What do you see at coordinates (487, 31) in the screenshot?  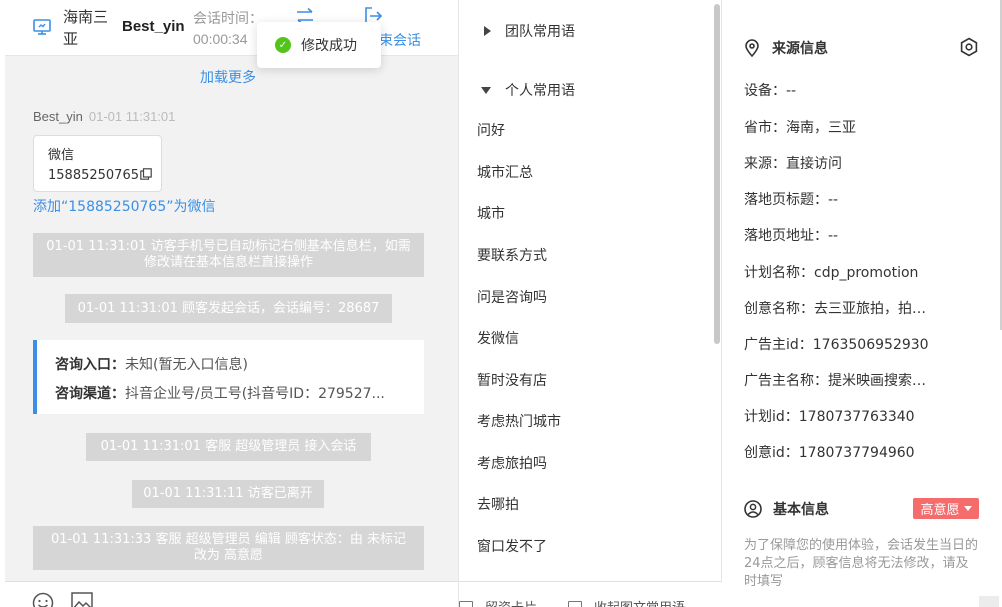 I see `caret-right-icon` at bounding box center [487, 31].